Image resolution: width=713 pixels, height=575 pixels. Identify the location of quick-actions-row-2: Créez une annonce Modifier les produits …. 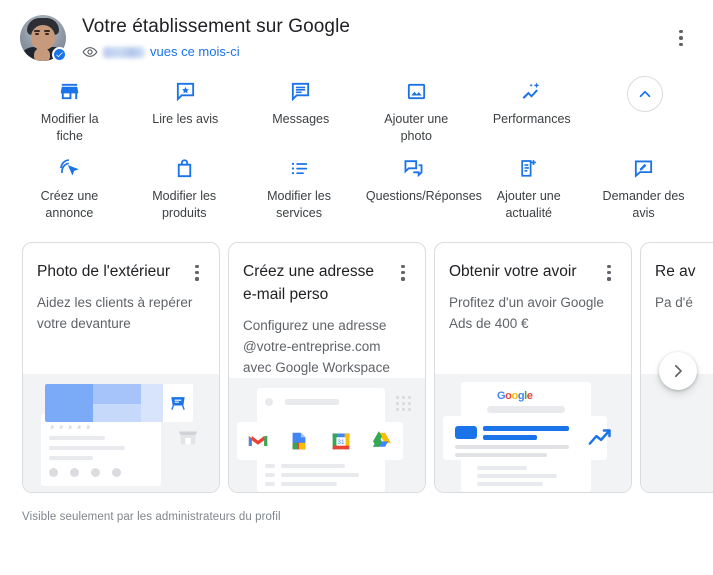
(356, 187).